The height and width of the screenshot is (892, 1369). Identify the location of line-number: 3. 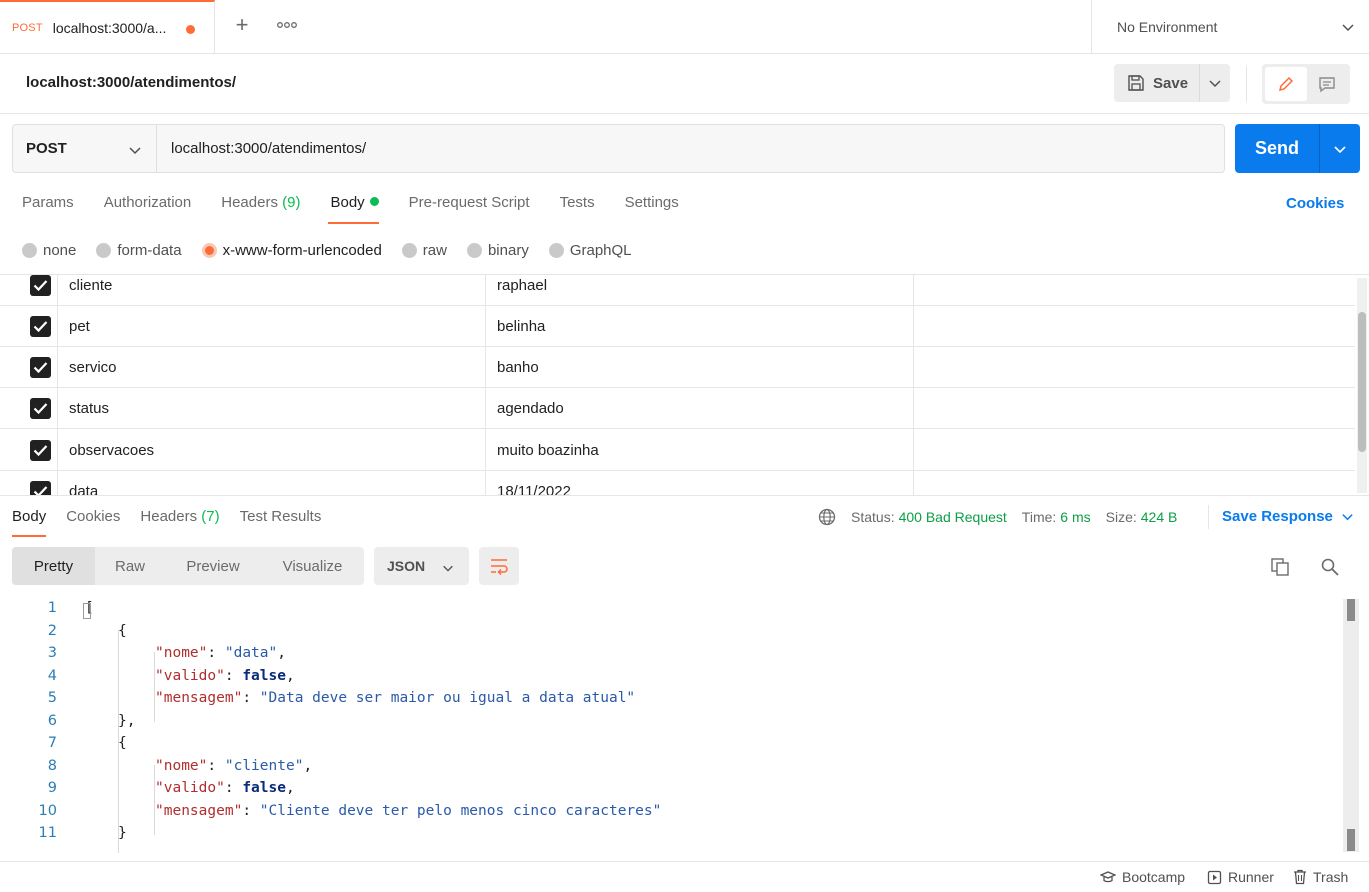
(52, 653).